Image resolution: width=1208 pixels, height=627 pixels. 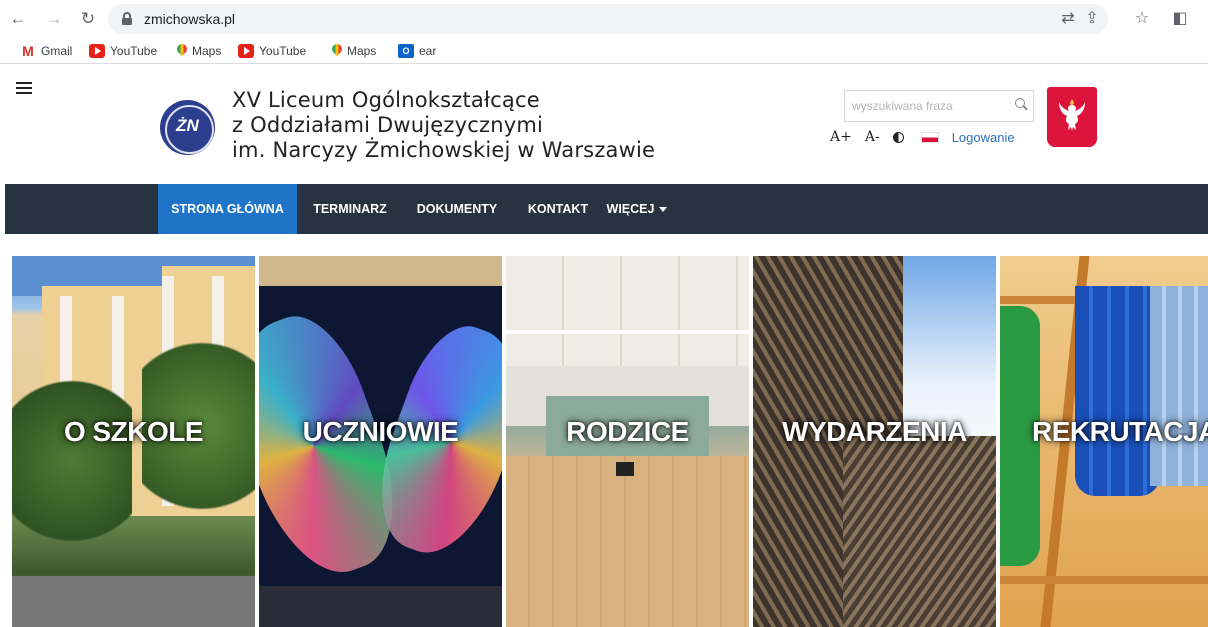 I want to click on bookmark-maps-1: Maps, so click(x=199, y=51).